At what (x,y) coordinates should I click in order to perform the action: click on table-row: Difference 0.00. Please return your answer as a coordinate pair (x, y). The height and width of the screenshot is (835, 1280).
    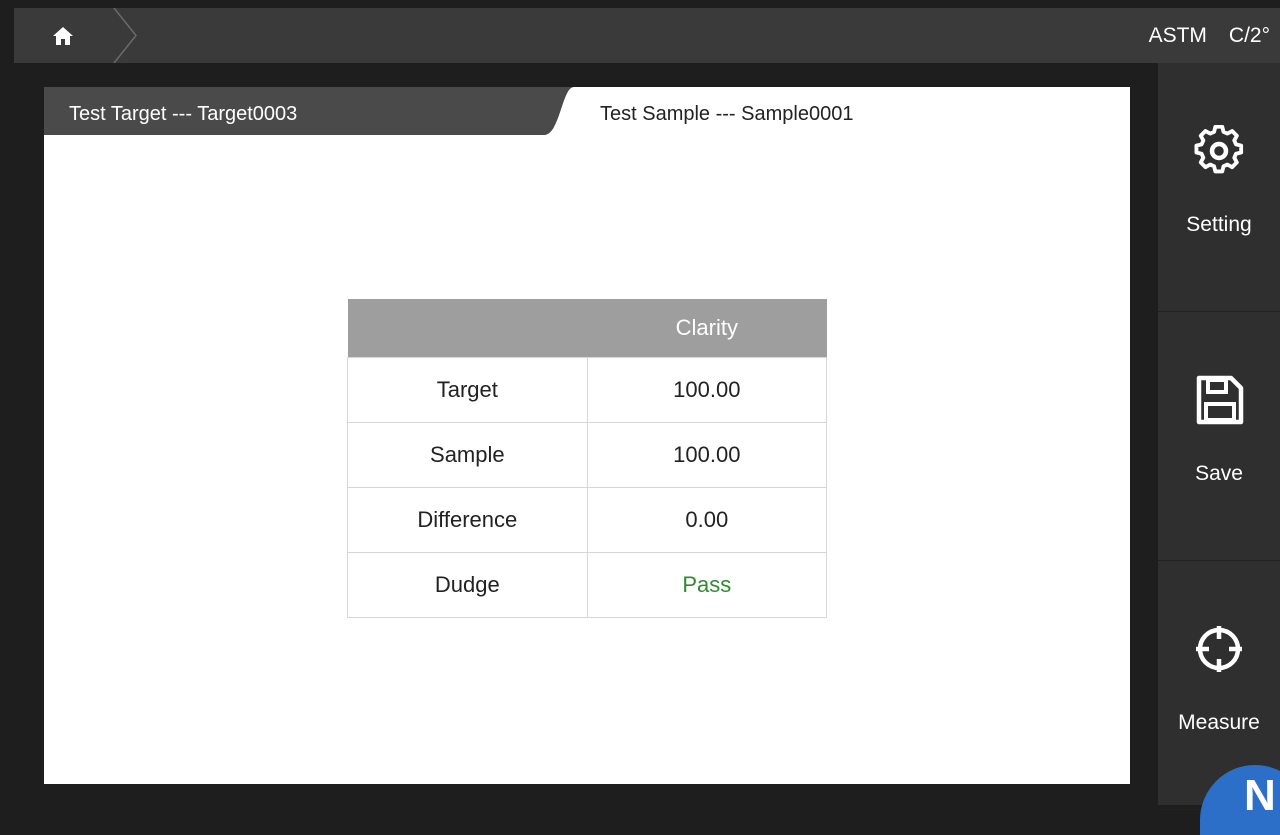
    Looking at the image, I should click on (587, 520).